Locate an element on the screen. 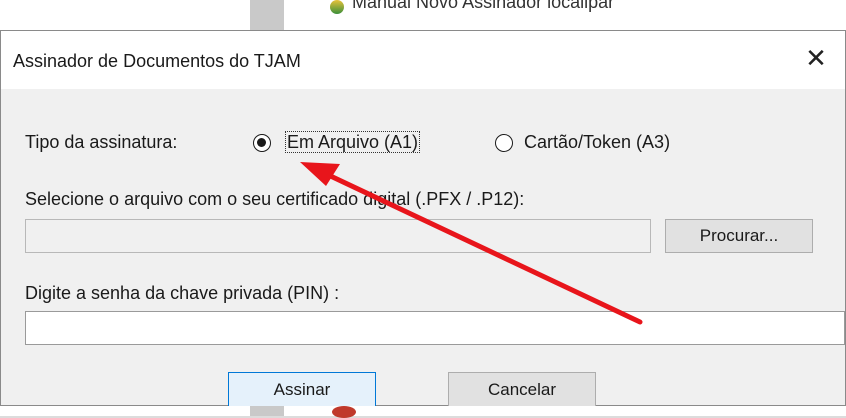 Image resolution: width=846 pixels, height=418 pixels. dialog-titlebar: Assinador de Documentos do TJAM ✕ is located at coordinates (423, 60).